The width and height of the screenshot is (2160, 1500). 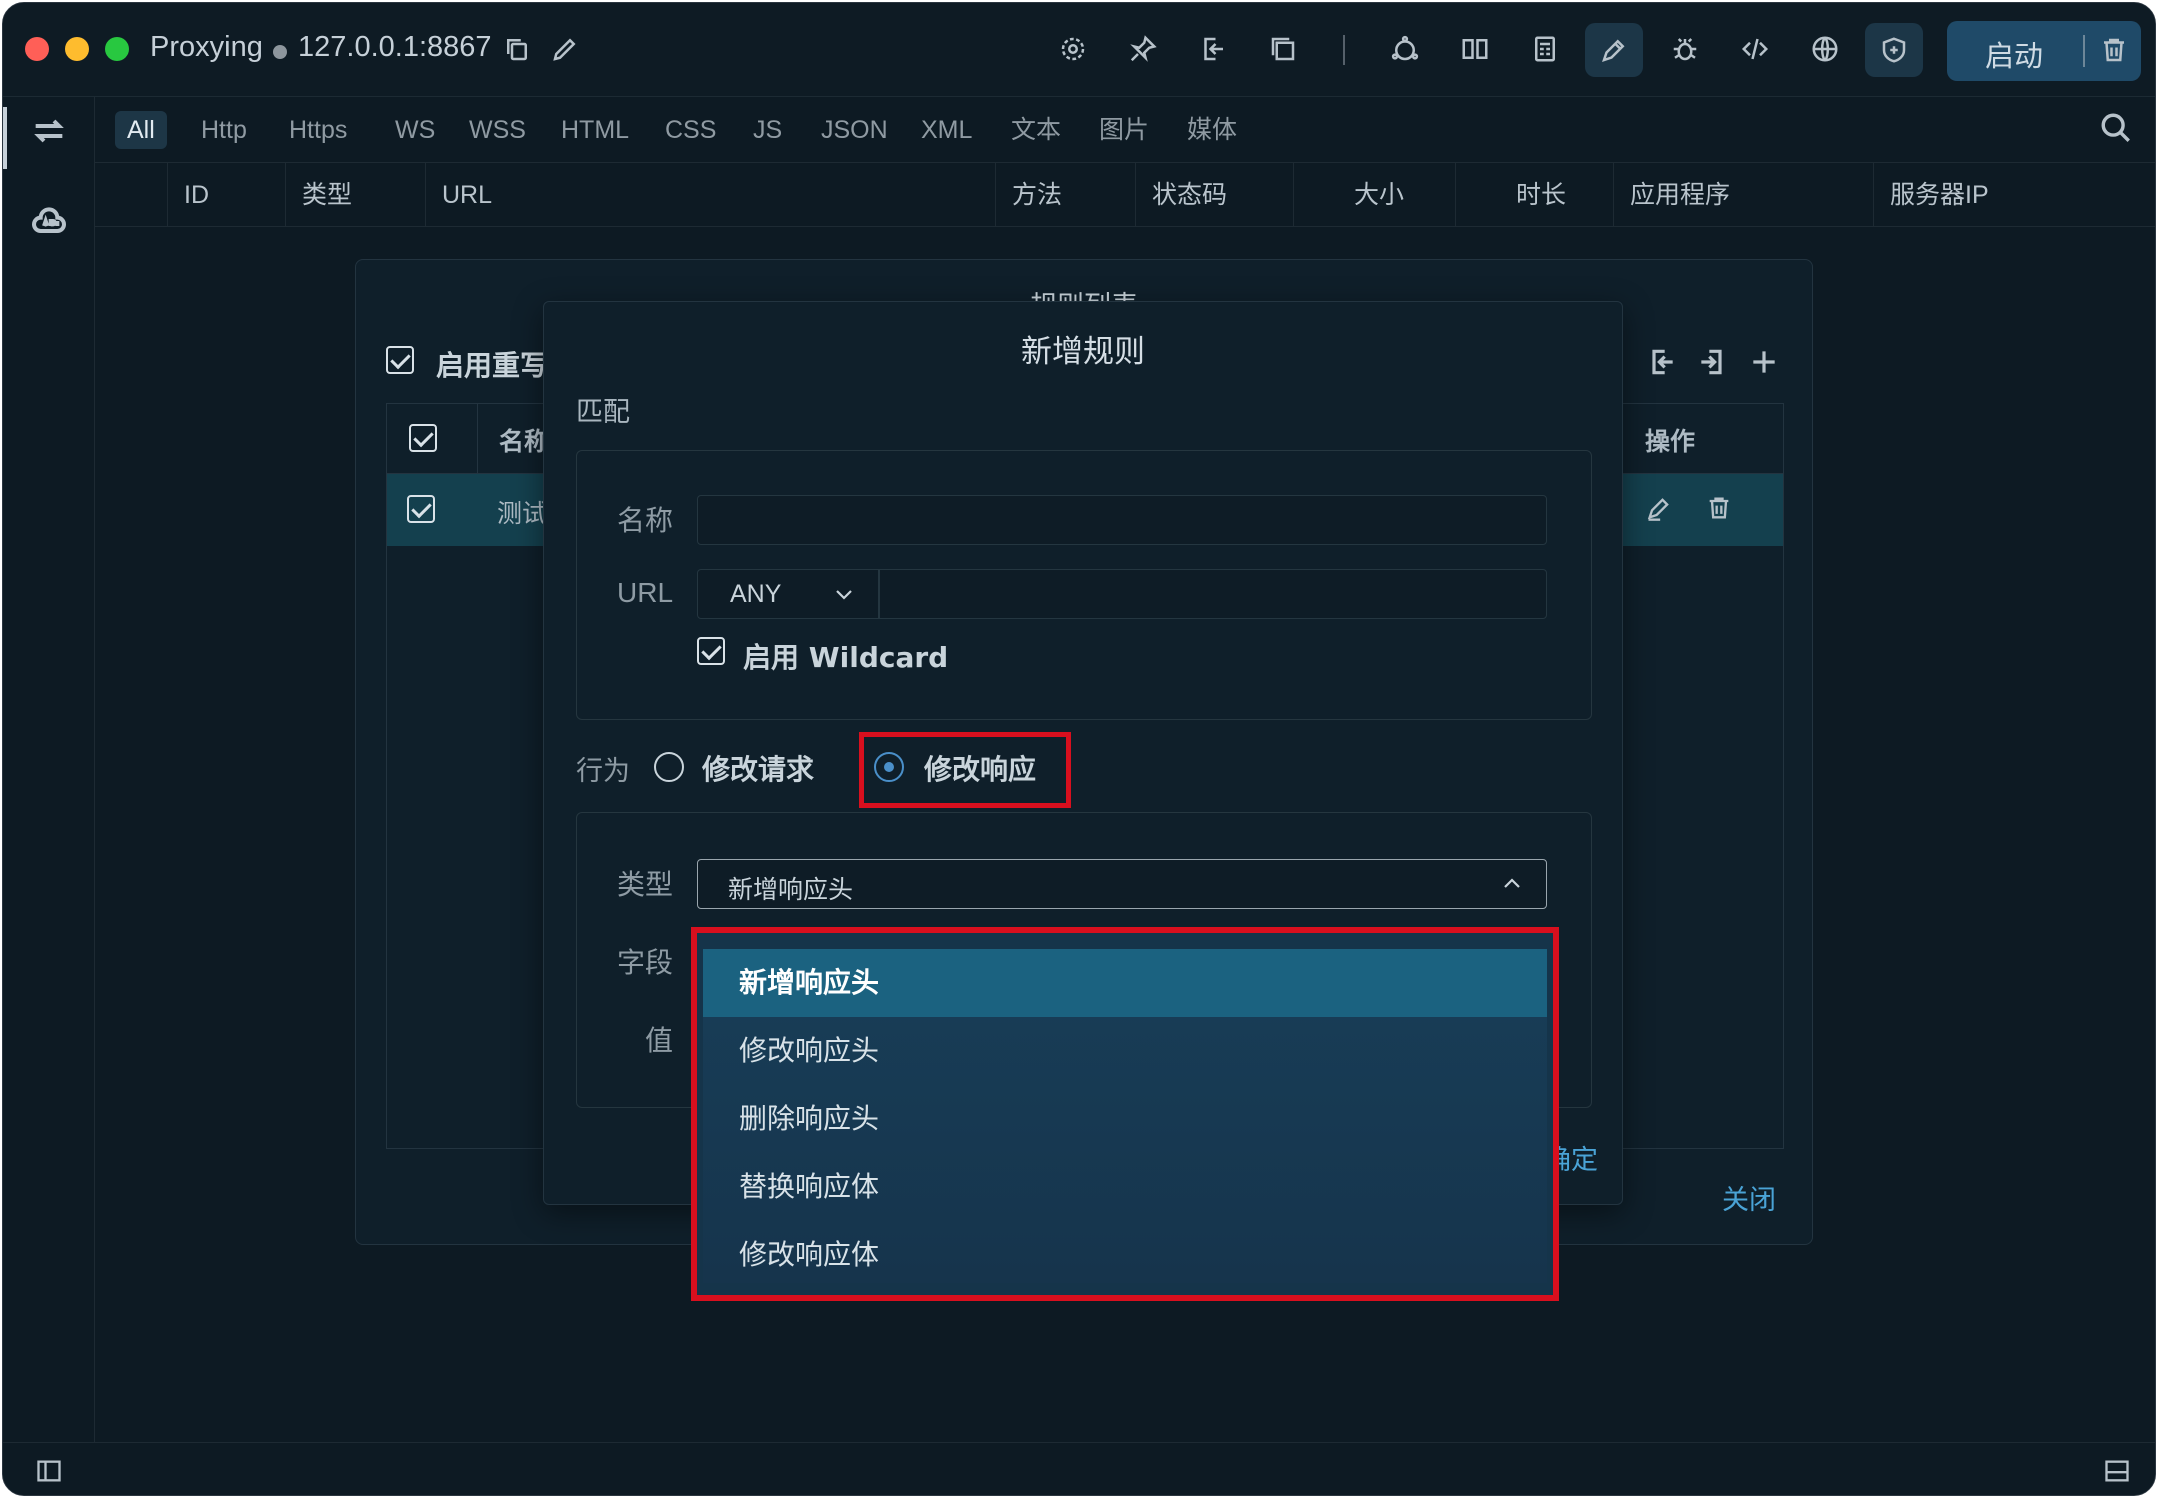 What do you see at coordinates (517, 49) in the screenshot?
I see `copy-address-icon` at bounding box center [517, 49].